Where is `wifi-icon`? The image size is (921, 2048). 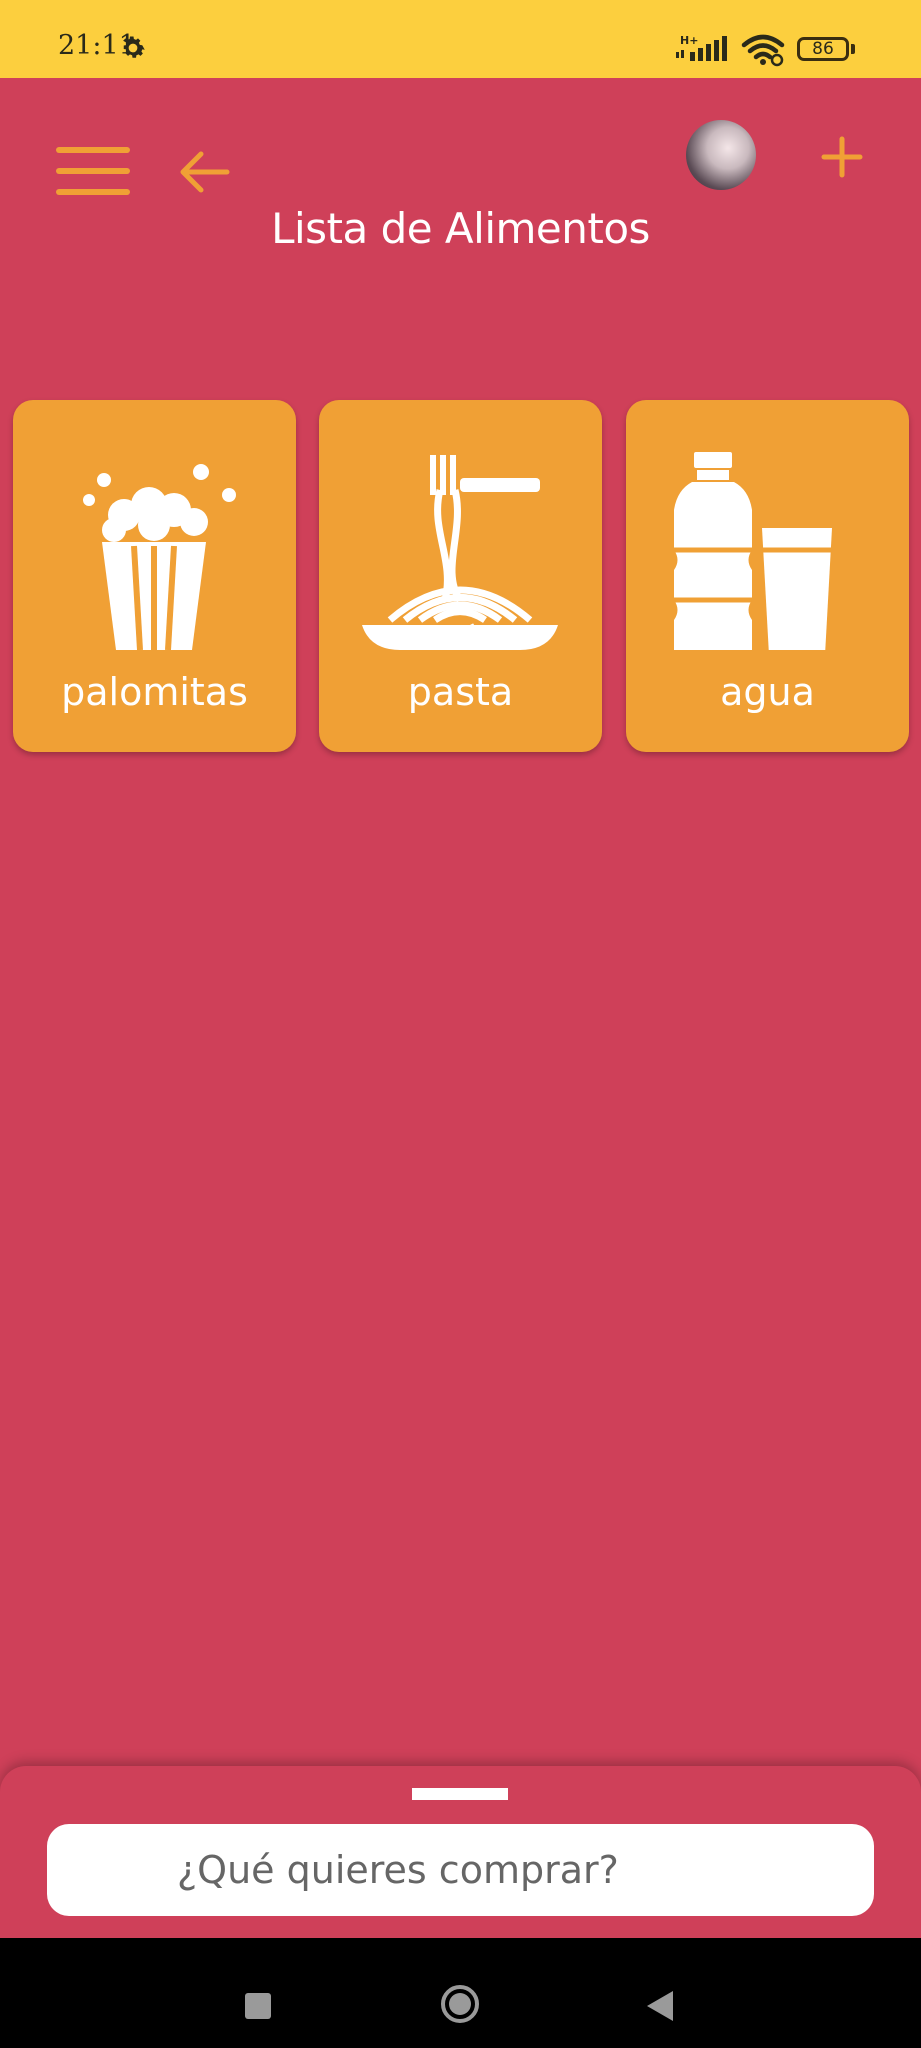 wifi-icon is located at coordinates (763, 50).